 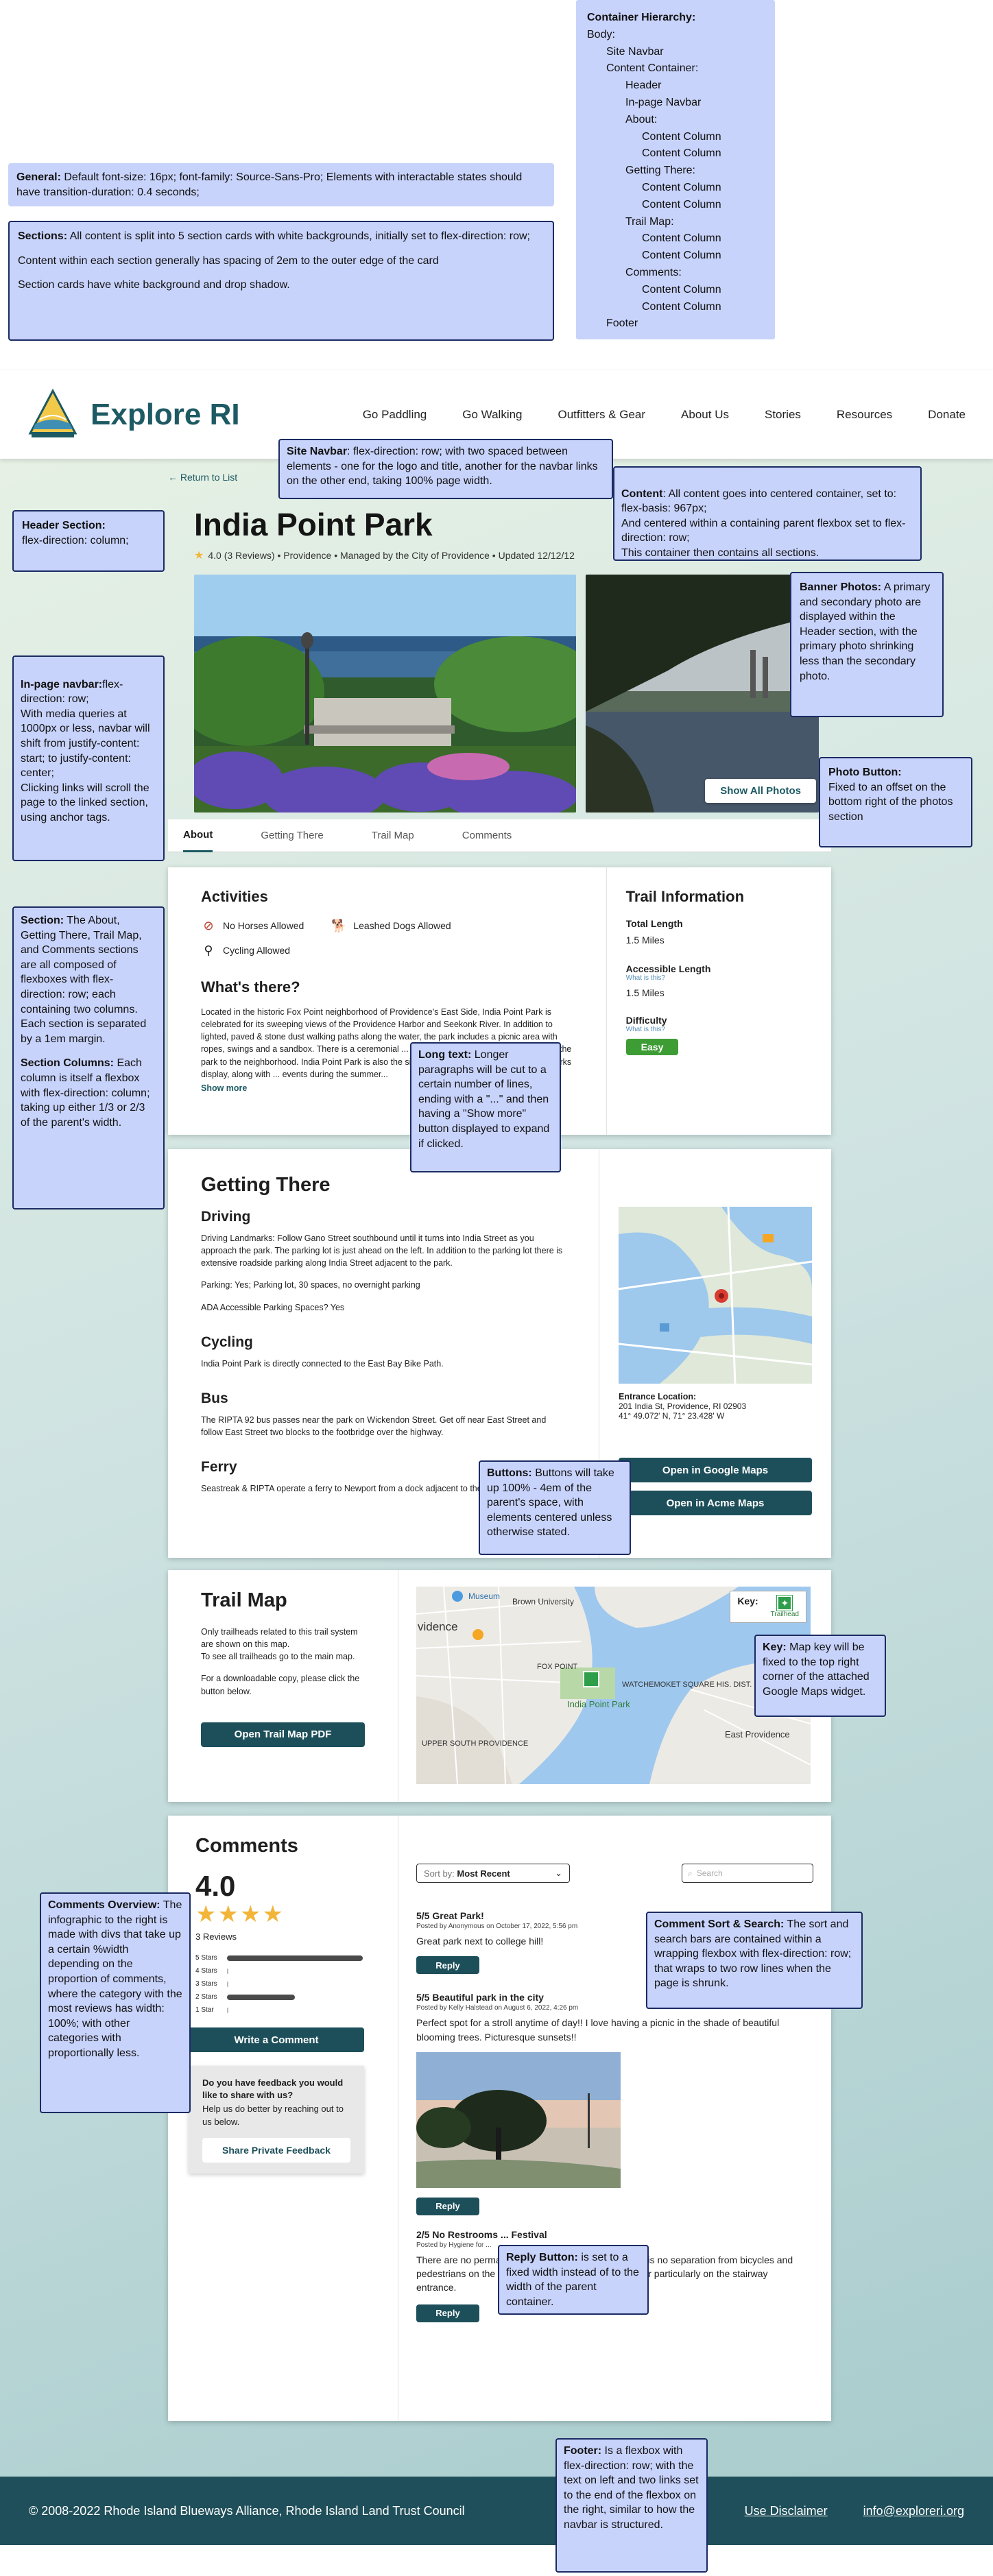 What do you see at coordinates (709, 1873) in the screenshot?
I see `search-placeholder: Search` at bounding box center [709, 1873].